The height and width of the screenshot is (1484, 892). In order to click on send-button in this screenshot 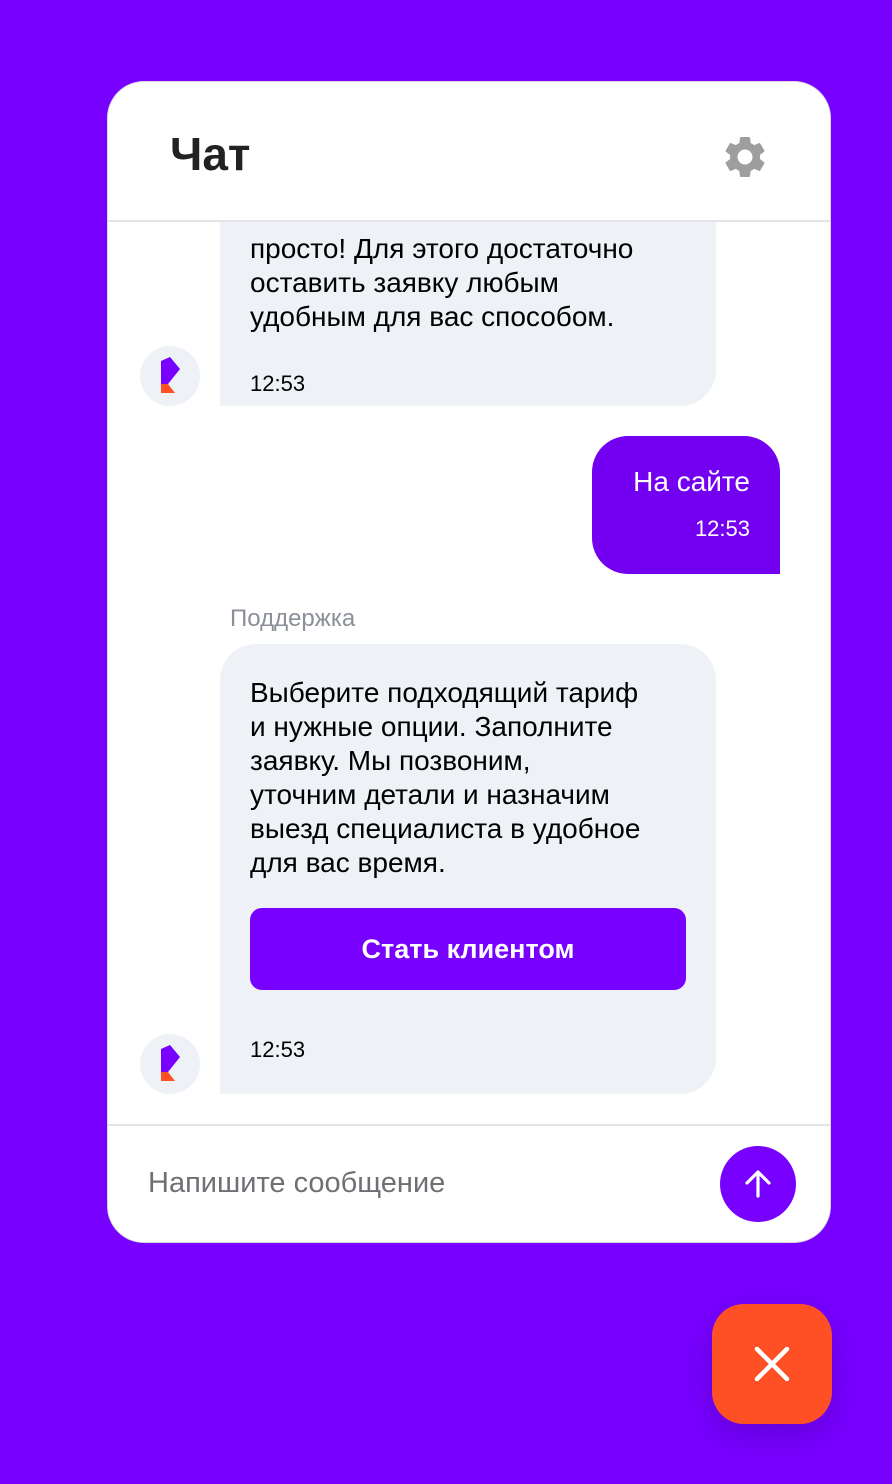, I will do `click(758, 1184)`.